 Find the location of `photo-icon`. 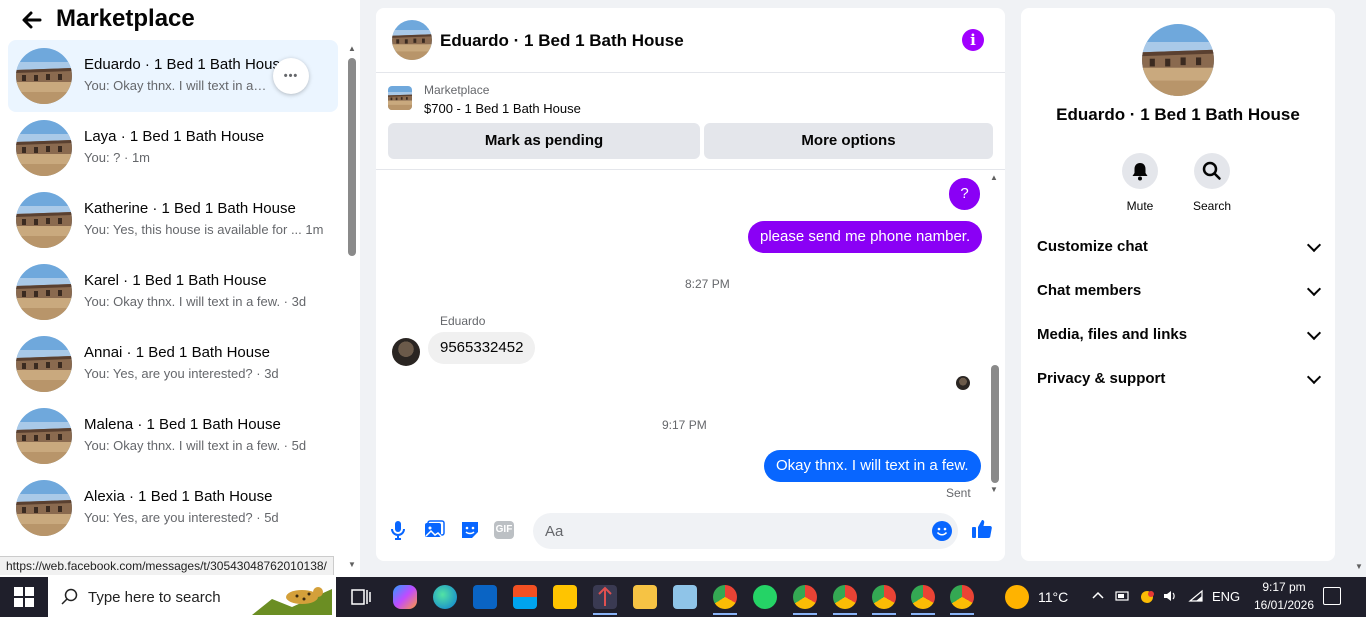

photo-icon is located at coordinates (434, 530).